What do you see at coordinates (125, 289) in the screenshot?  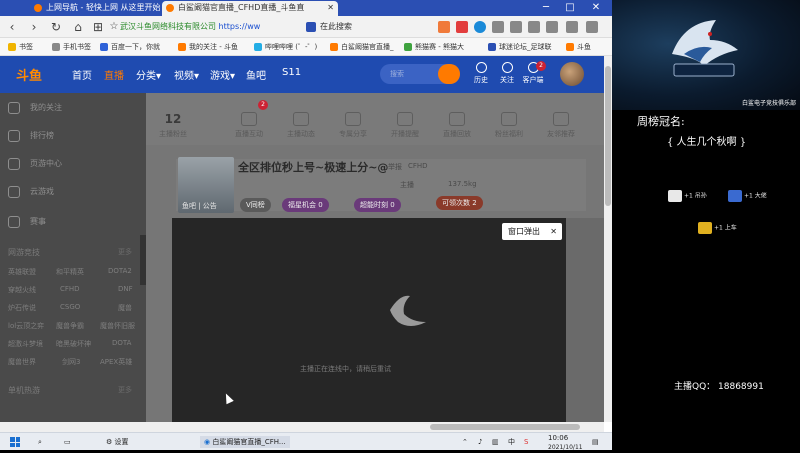 I see `game-link: DNF` at bounding box center [125, 289].